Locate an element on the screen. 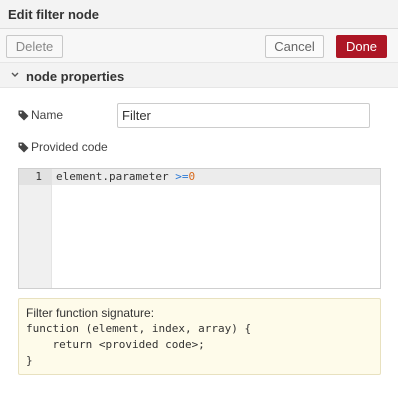 The width and height of the screenshot is (398, 412). chevron-down-icon is located at coordinates (15, 75).